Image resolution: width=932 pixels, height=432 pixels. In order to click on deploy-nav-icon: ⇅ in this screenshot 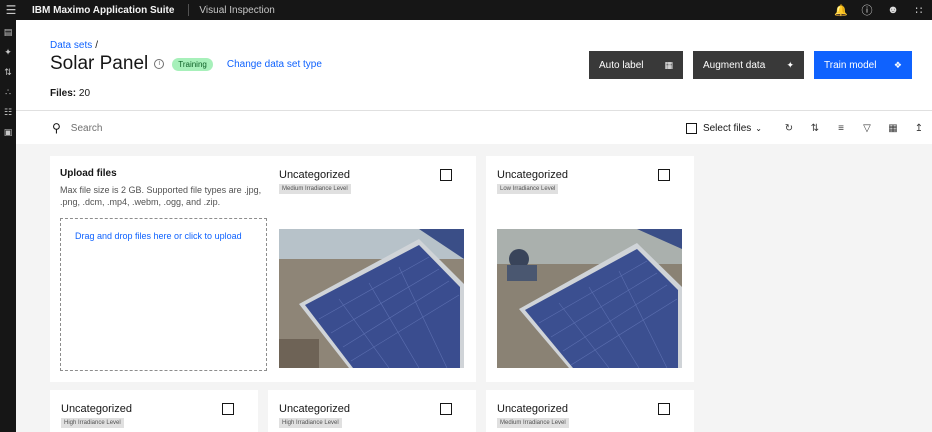, I will do `click(8, 72)`.